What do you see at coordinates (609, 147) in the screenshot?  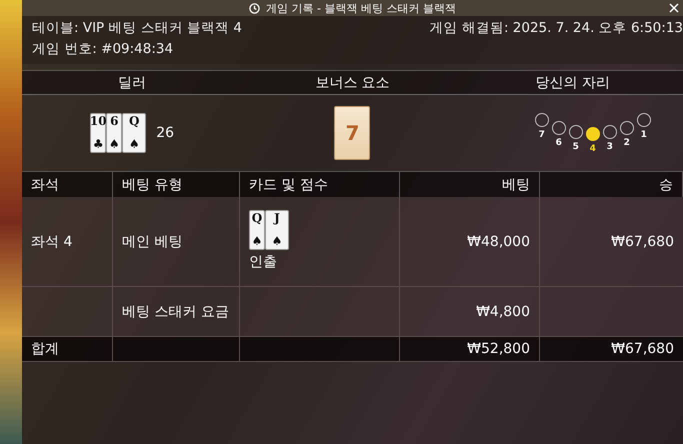 I see `seat-number: 3` at bounding box center [609, 147].